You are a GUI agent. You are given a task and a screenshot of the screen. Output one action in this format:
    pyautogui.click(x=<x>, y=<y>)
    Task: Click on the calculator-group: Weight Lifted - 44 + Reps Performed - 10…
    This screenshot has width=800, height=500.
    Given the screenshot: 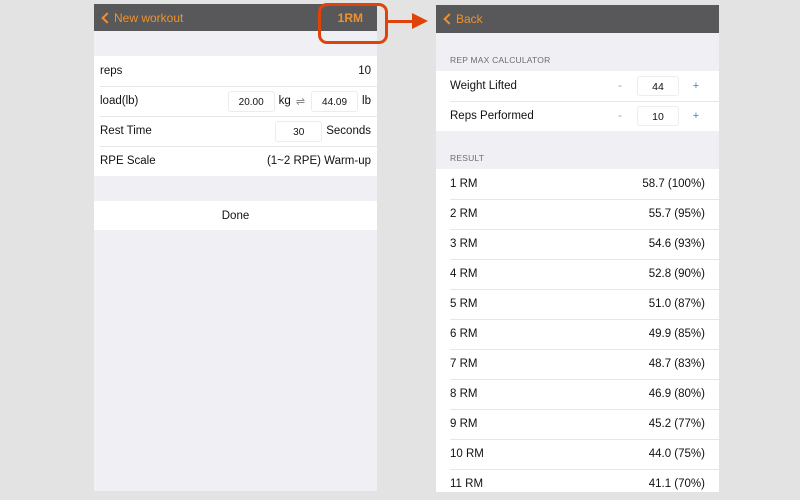 What is the action you would take?
    pyautogui.click(x=577, y=101)
    